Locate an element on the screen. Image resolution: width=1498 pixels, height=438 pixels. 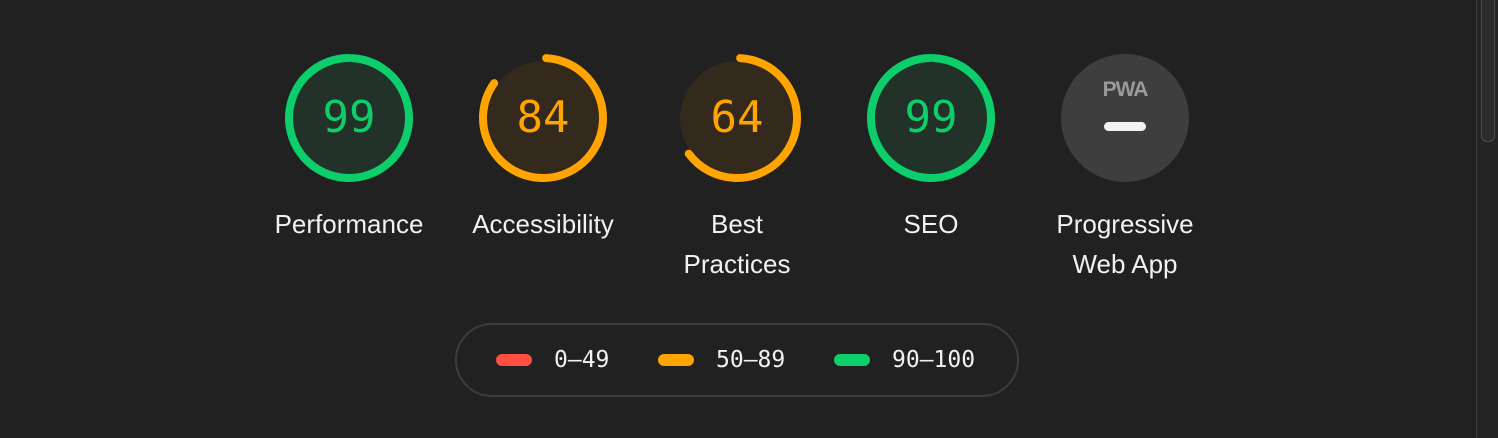
legend-item-average: 50–89 is located at coordinates (721, 360).